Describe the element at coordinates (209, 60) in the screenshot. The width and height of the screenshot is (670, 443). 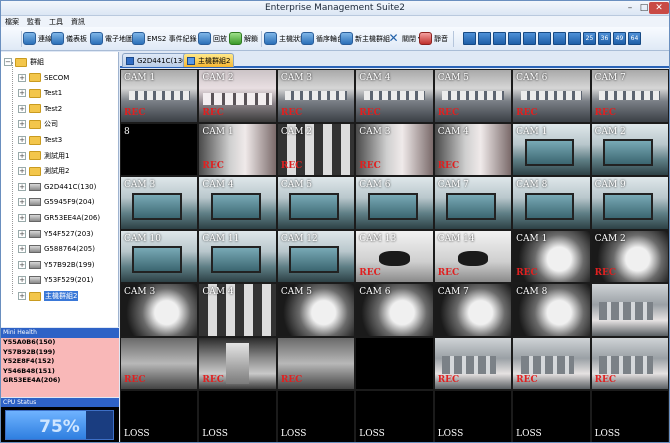
I see `tab-host-group-2: 主機群組2` at that location.